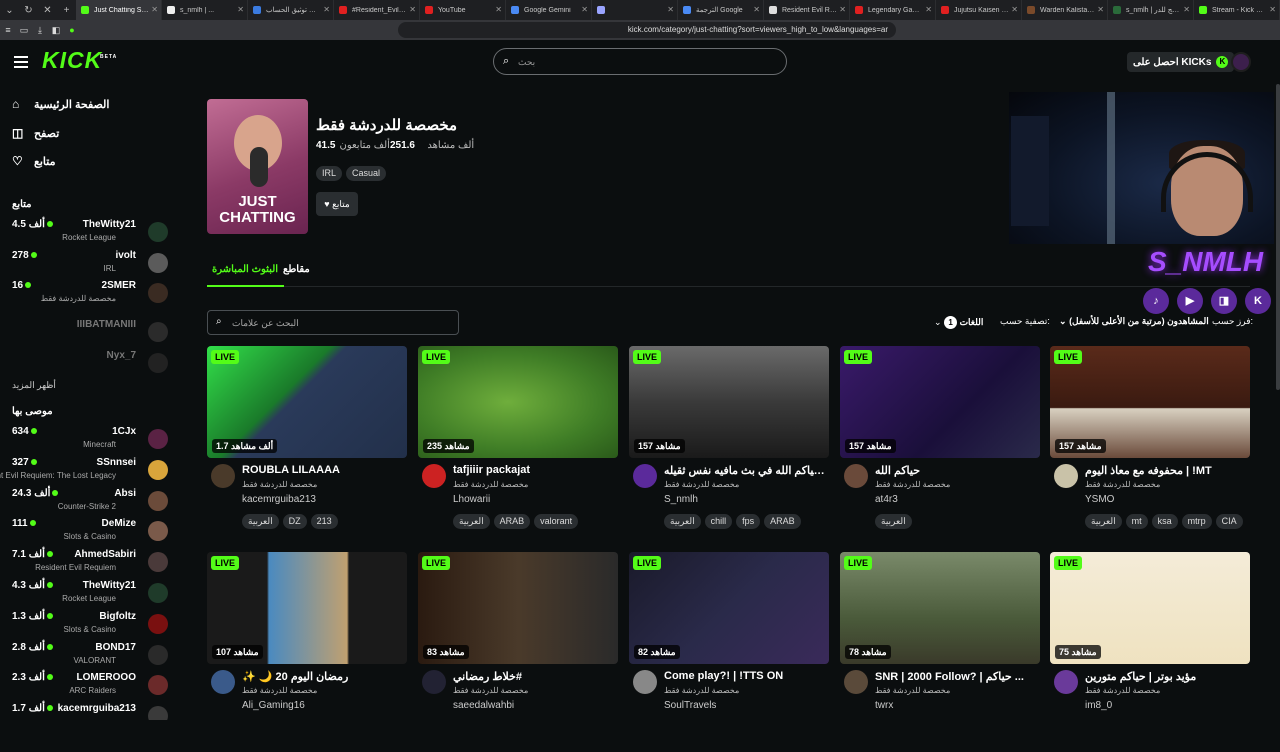 The image size is (1280, 752). What do you see at coordinates (35, 133) in the screenshot?
I see `nav-browse: ◫ تصفح` at bounding box center [35, 133].